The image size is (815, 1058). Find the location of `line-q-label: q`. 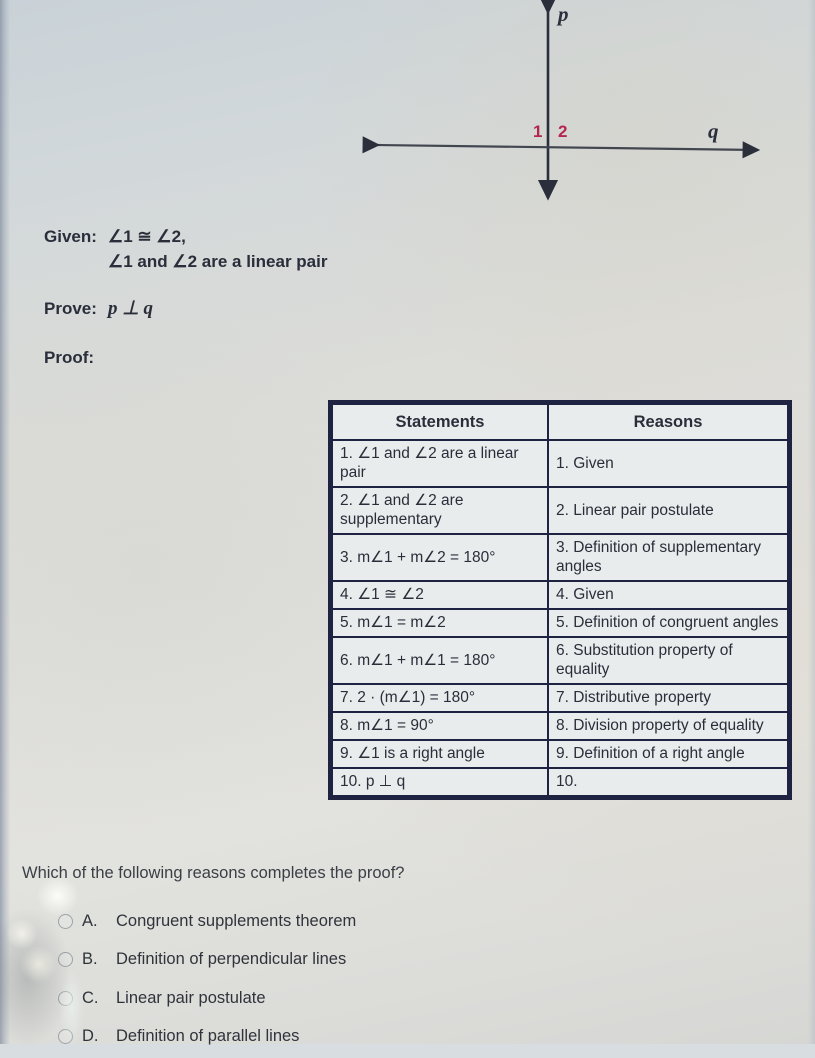

line-q-label: q is located at coordinates (713, 131).